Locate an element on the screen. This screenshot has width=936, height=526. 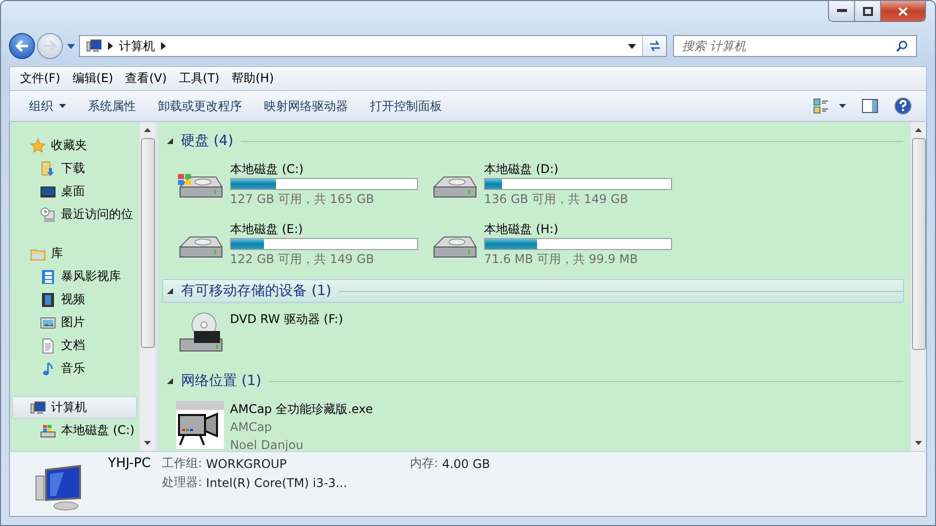
back-arrow-icon is located at coordinates (22, 46).